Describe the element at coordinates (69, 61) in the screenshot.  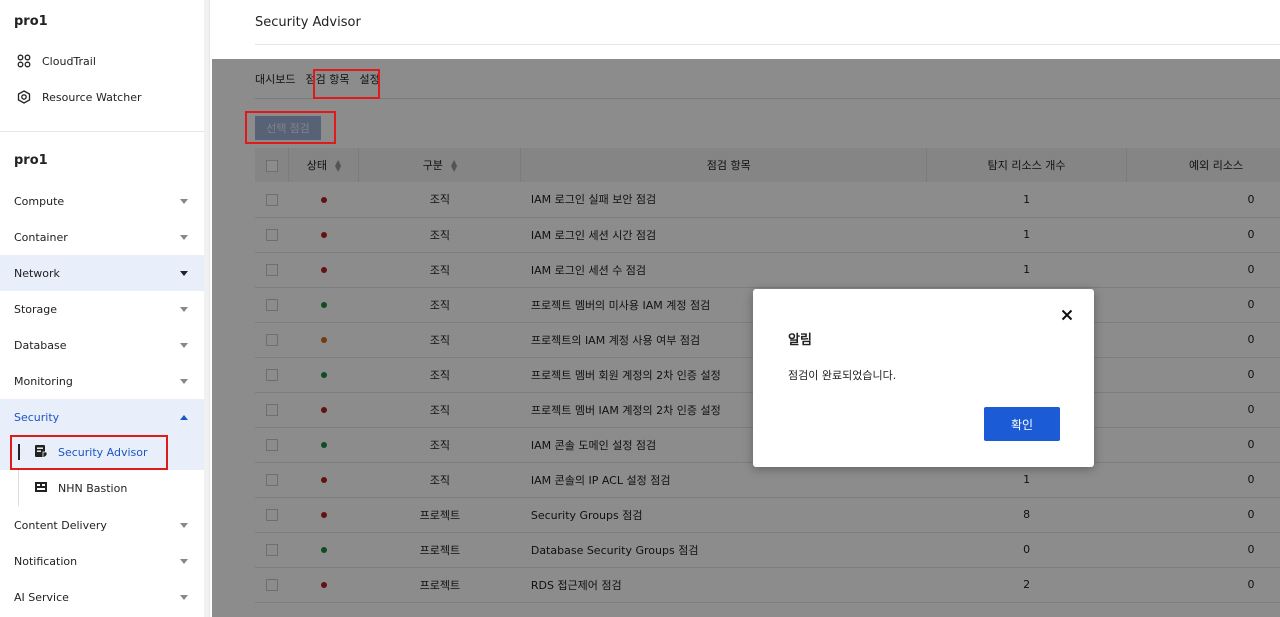
I see `sidebar-link-label: CloudTrail` at that location.